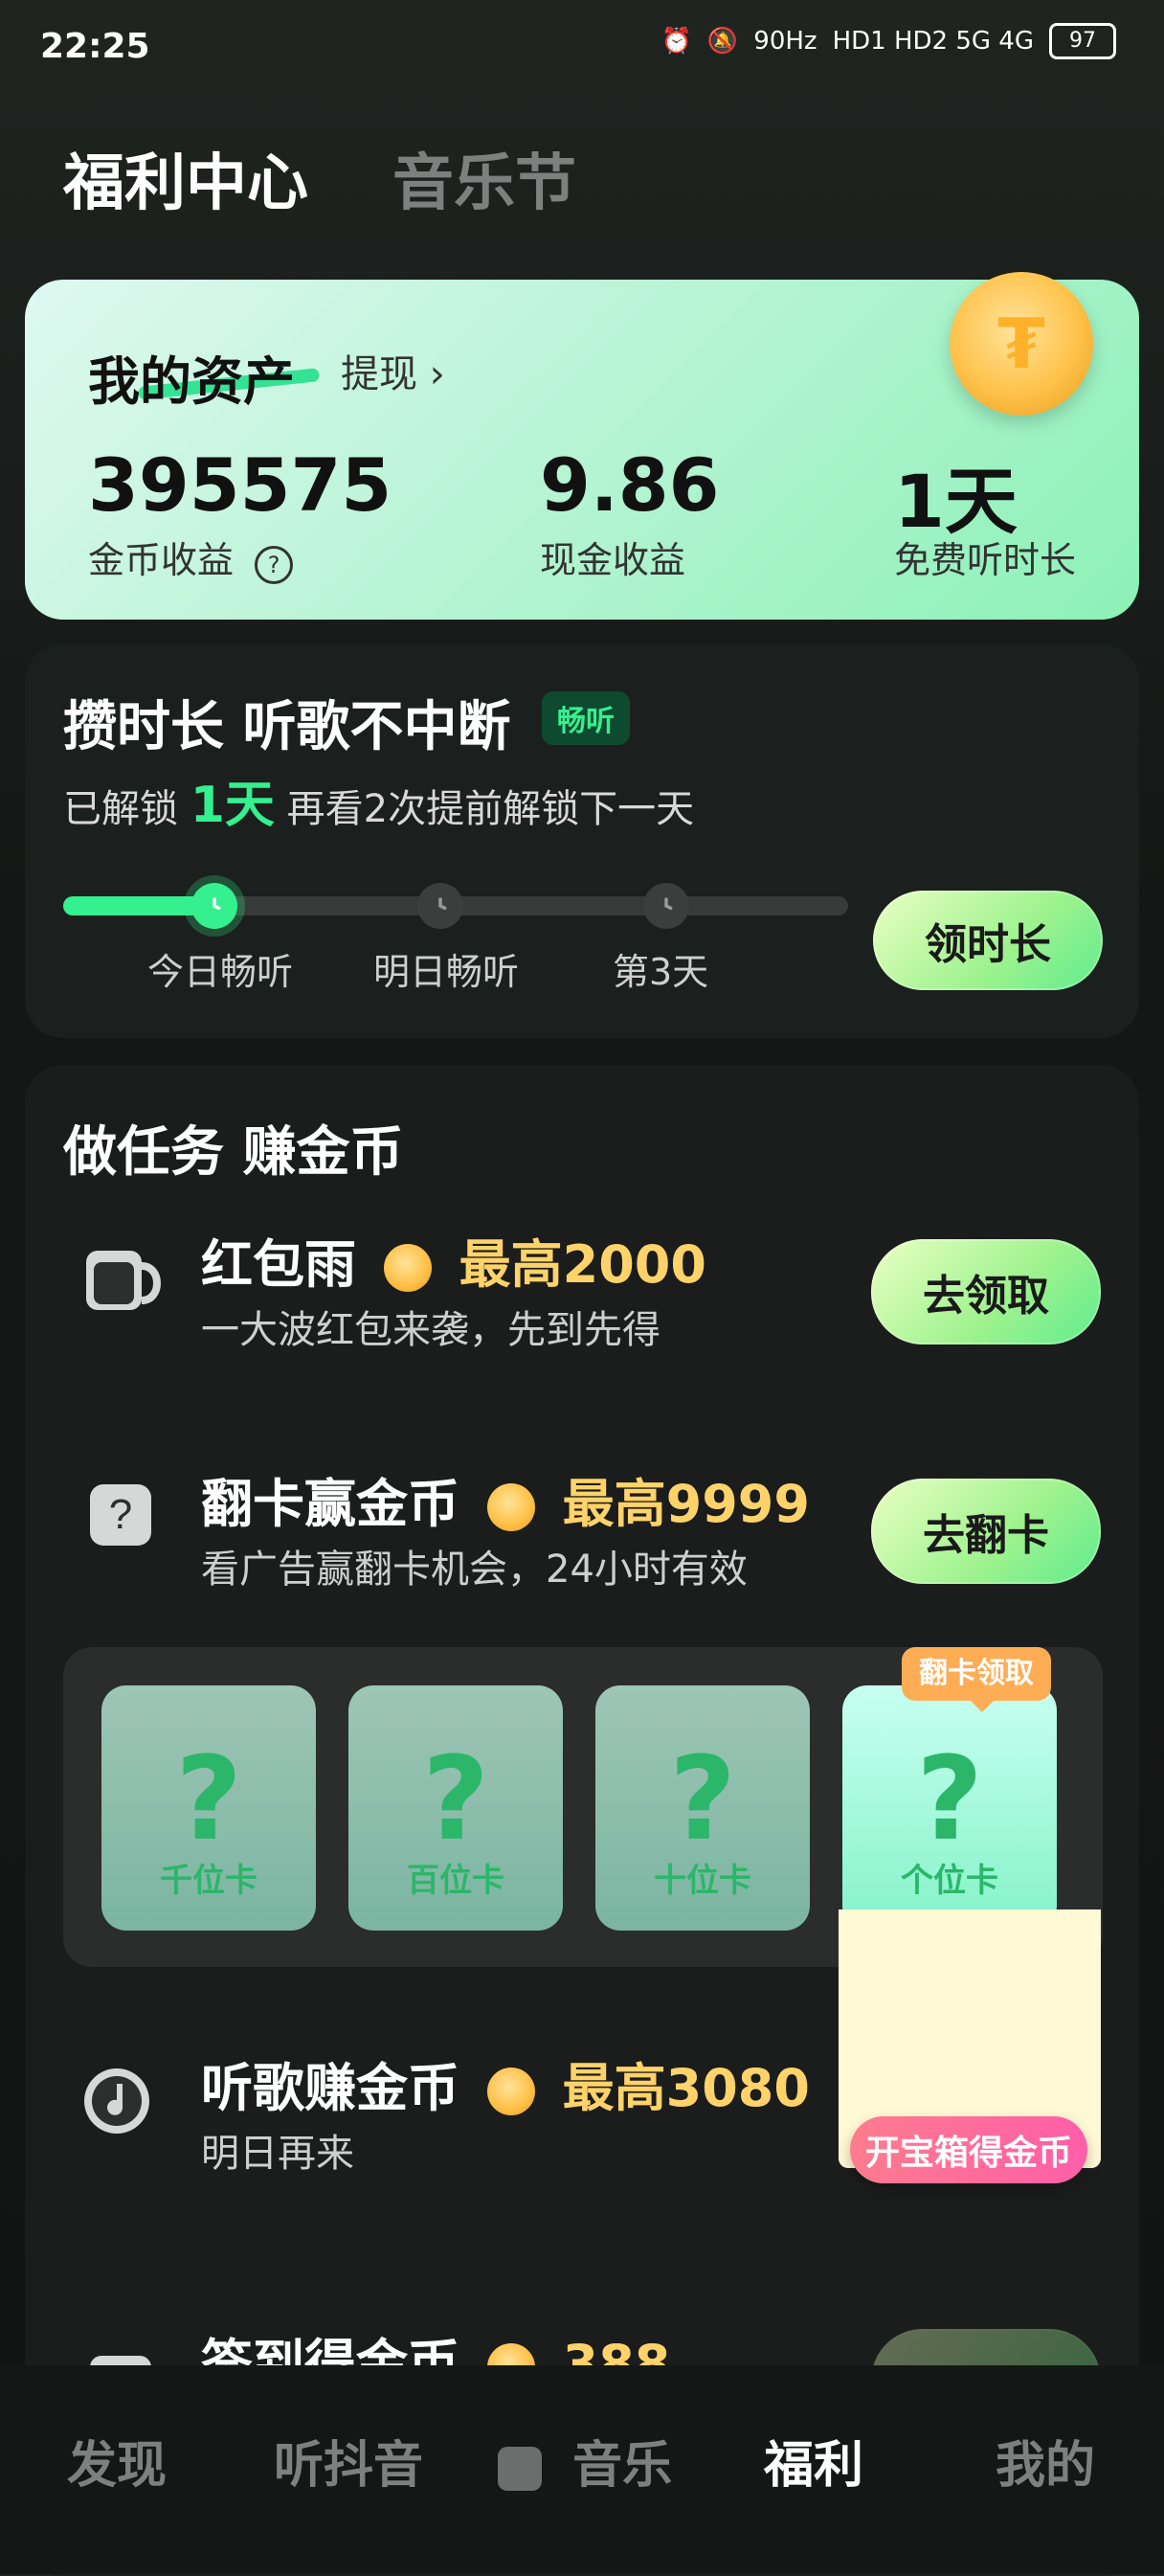  I want to click on claim-duration-button: 领时长, so click(988, 940).